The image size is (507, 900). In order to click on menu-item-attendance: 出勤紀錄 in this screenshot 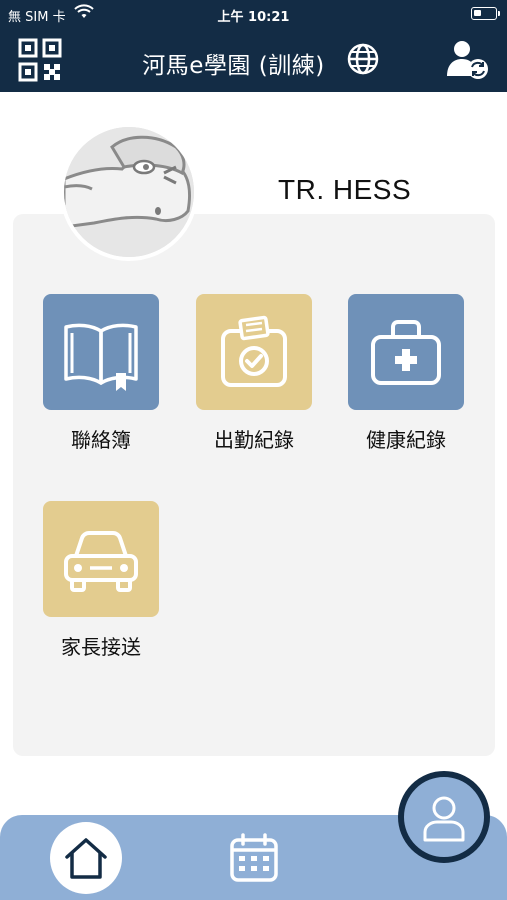, I will do `click(254, 379)`.